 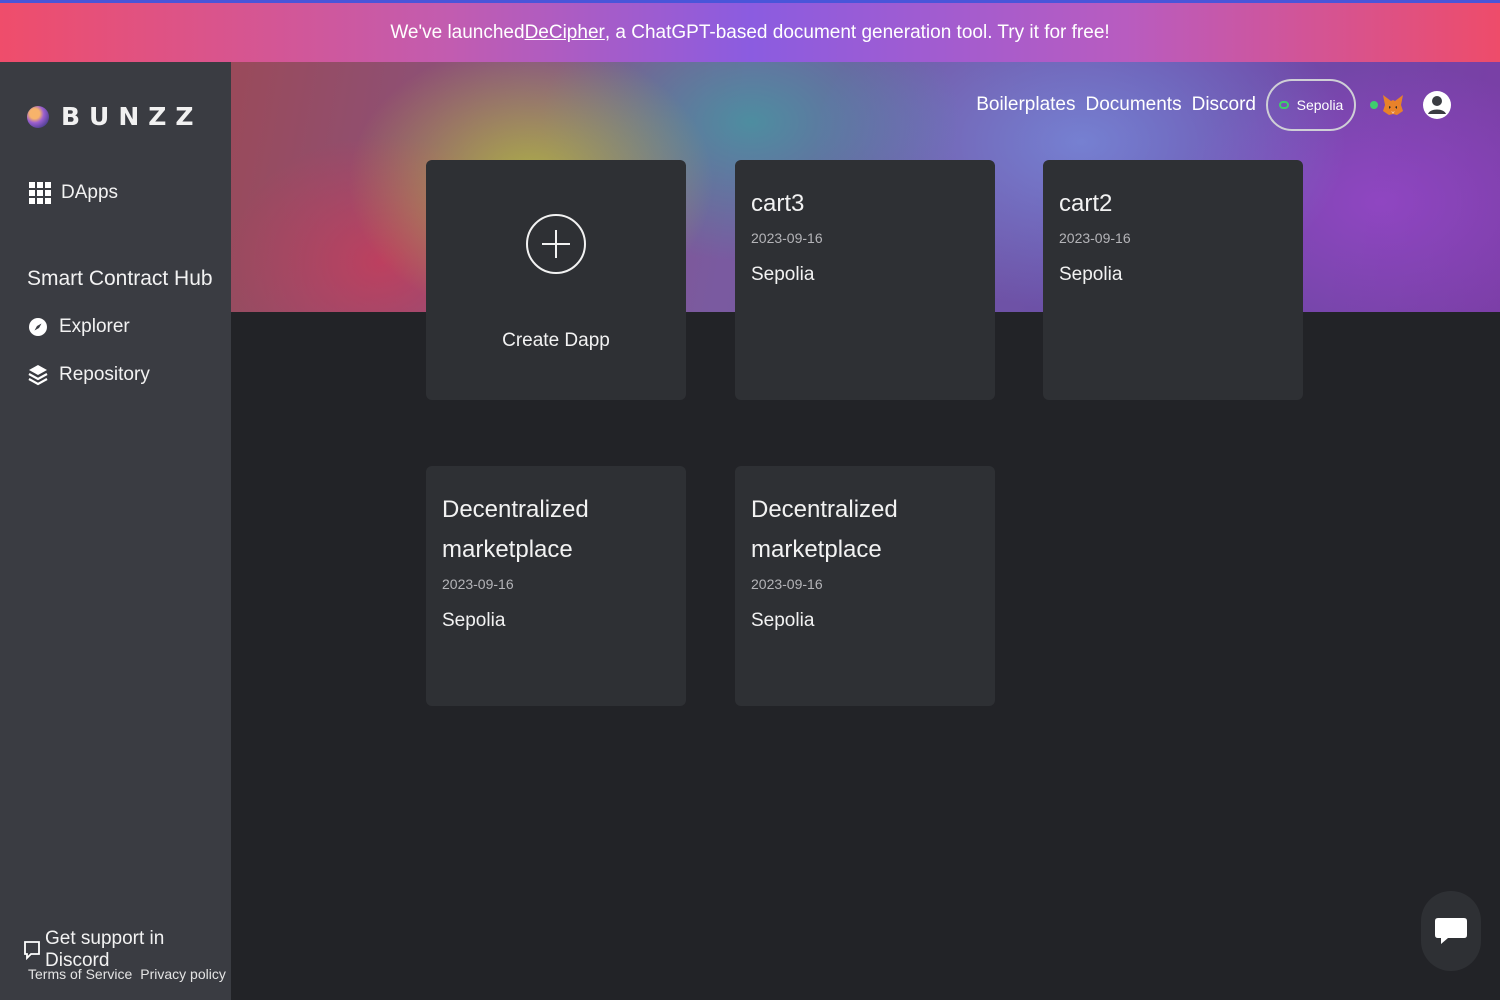 I want to click on chat-icon, so click(x=1451, y=931).